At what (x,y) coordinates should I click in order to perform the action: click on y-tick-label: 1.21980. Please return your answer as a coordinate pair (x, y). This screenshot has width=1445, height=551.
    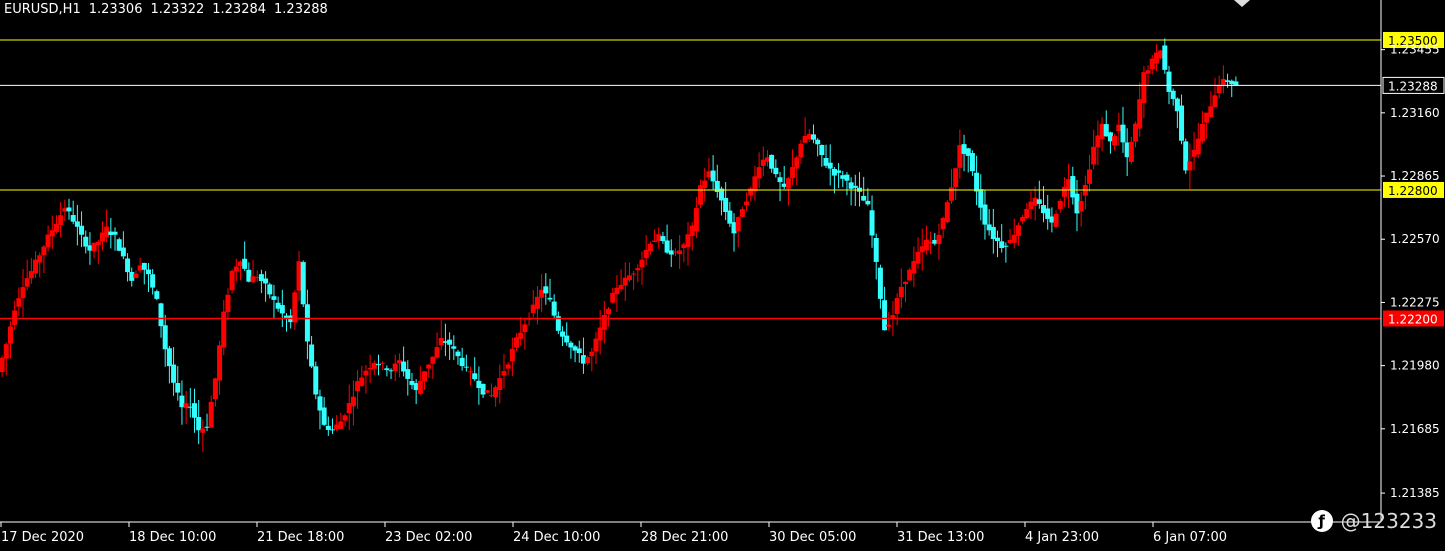
    Looking at the image, I should click on (1415, 366).